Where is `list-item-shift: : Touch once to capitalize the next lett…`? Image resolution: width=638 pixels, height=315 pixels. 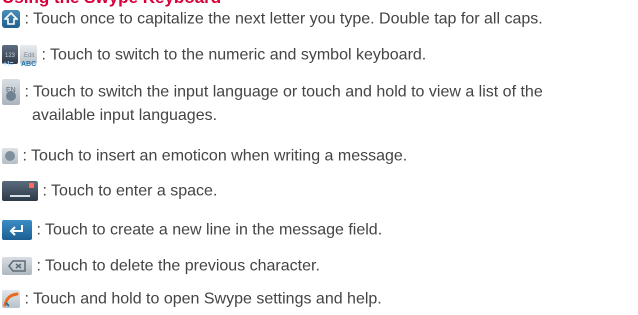
list-item-shift: : Touch once to capitalize the next lett… is located at coordinates (319, 18).